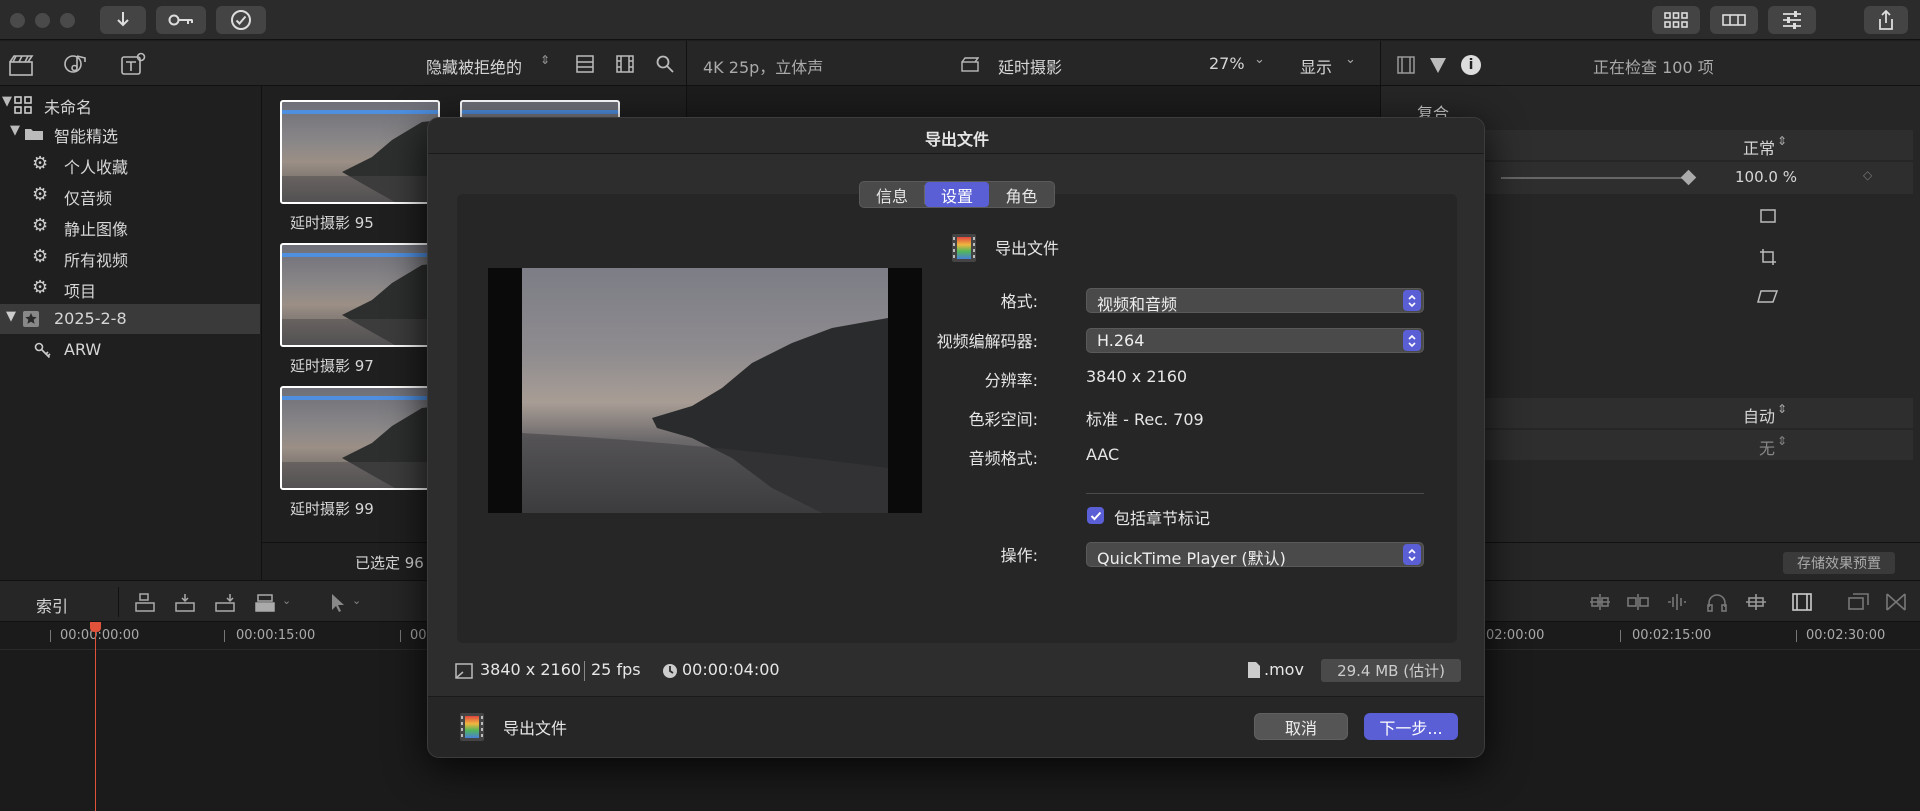 Image resolution: width=1920 pixels, height=811 pixels. I want to click on effects-browser-icon, so click(1859, 602).